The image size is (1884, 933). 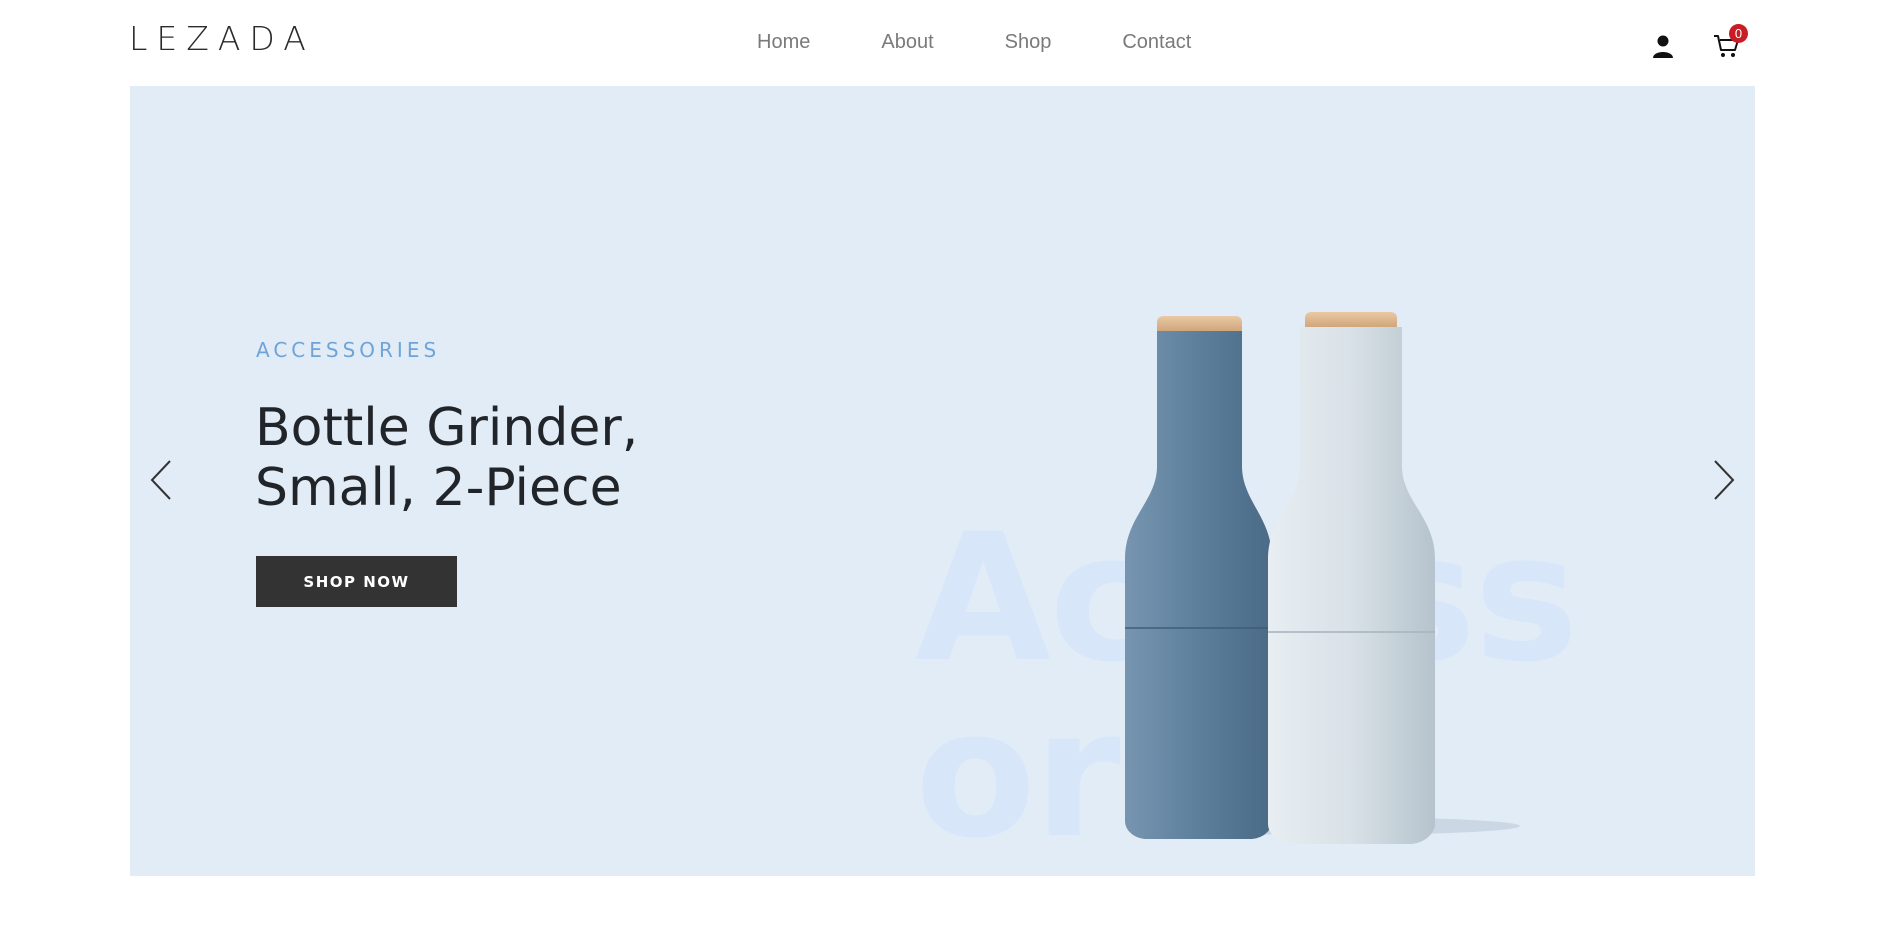 What do you see at coordinates (907, 42) in the screenshot?
I see `nav-link-about: About` at bounding box center [907, 42].